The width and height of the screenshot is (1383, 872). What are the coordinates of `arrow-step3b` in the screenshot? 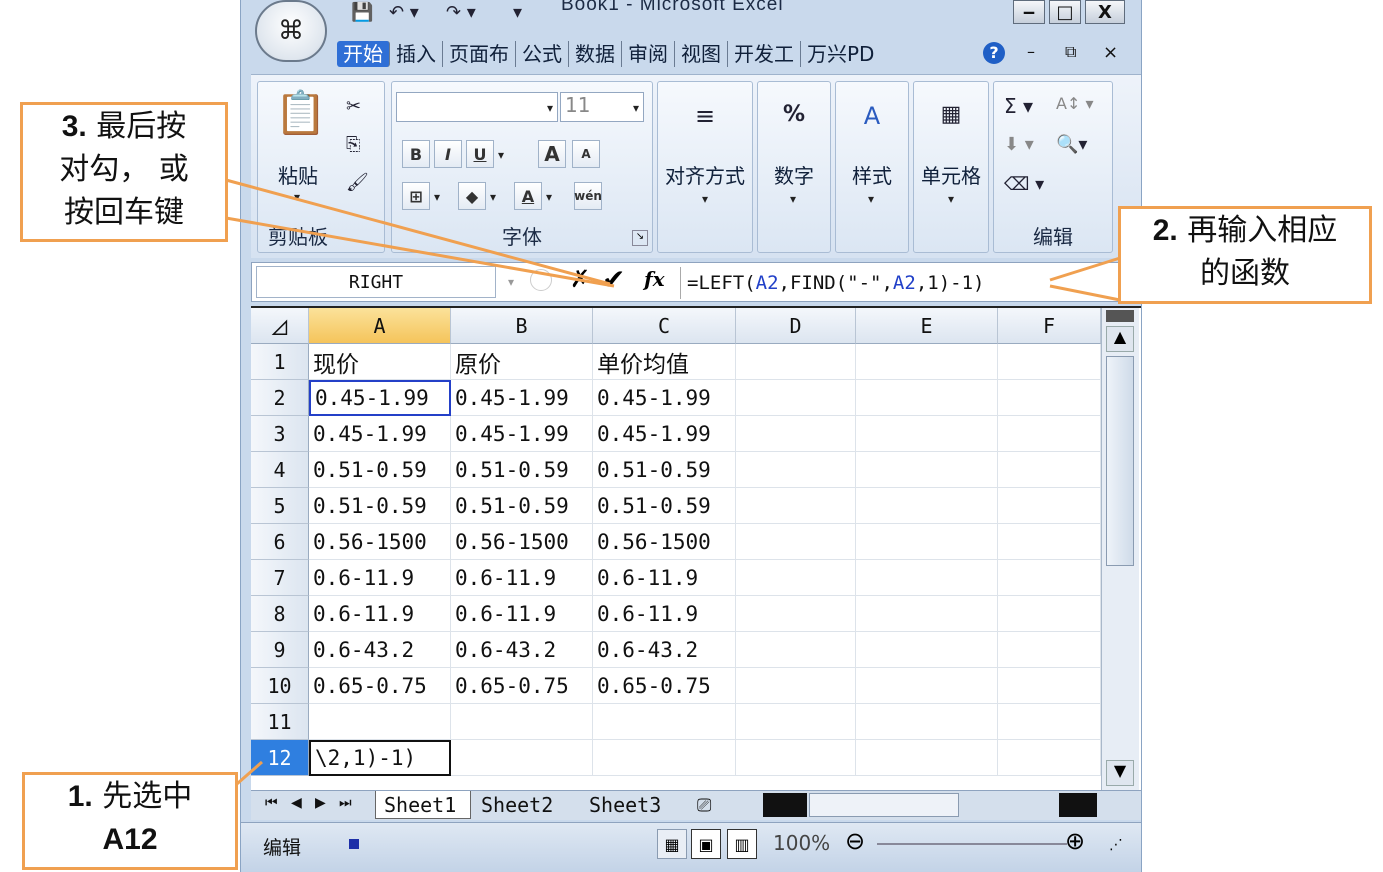 It's located at (420, 252).